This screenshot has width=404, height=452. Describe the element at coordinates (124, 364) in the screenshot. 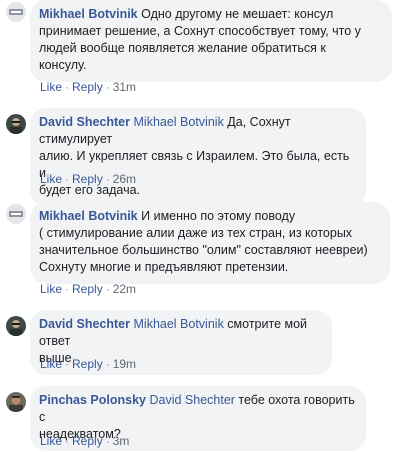

I see `comment-timestamp: 19m` at that location.